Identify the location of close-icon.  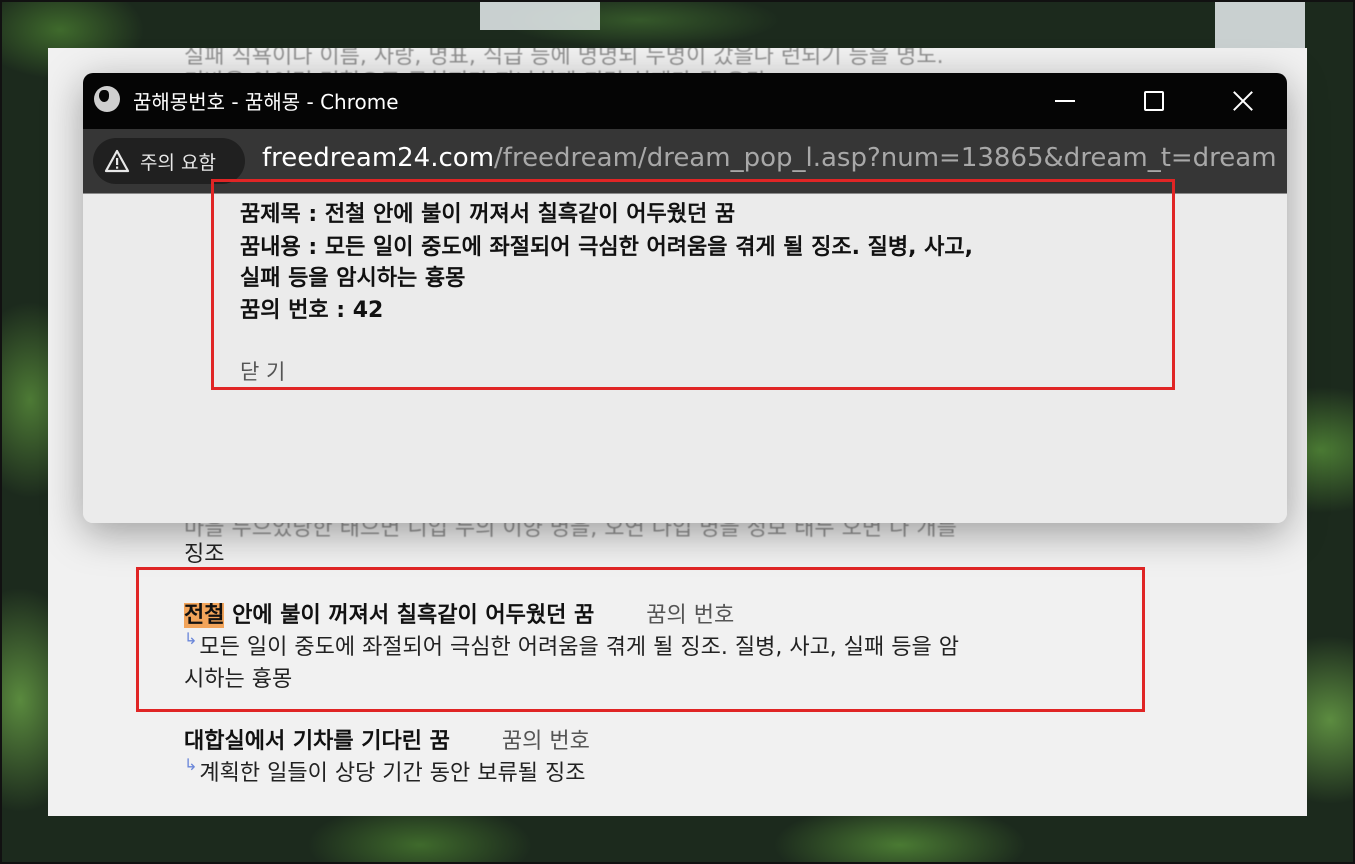
(1243, 101).